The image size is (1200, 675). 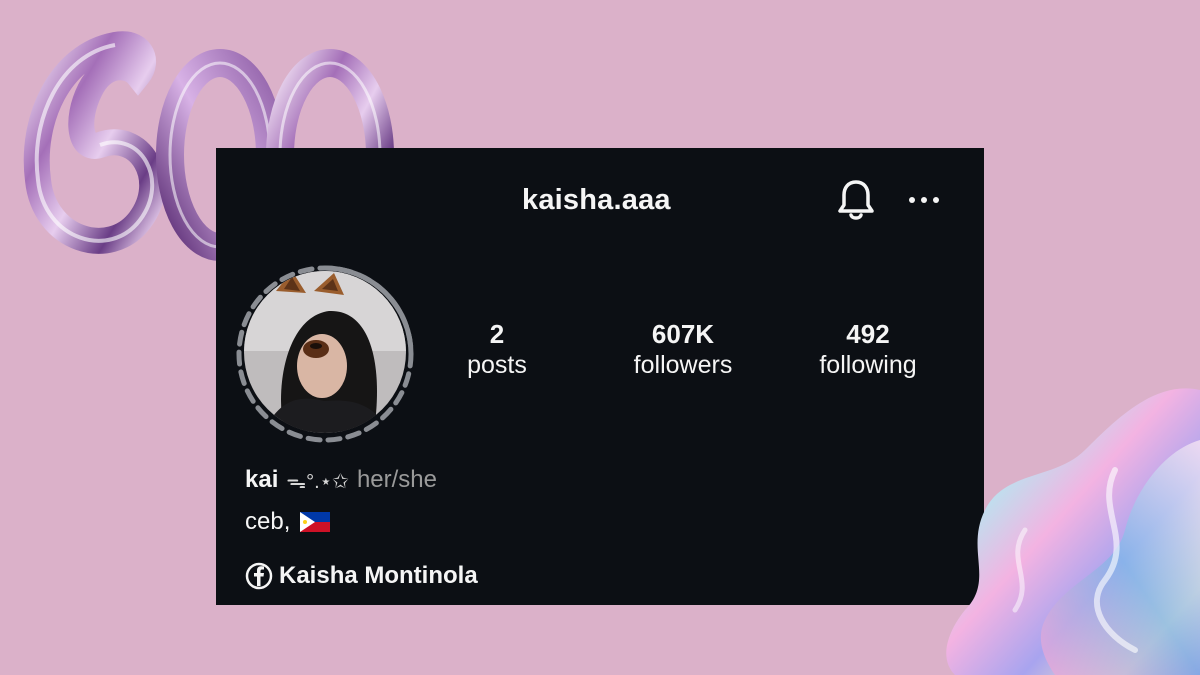 I want to click on posts-count: 2, so click(x=497, y=334).